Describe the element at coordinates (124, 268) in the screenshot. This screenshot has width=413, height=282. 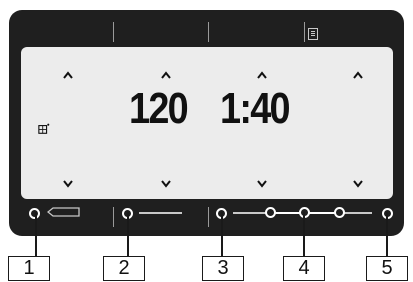
I see `button-label-2: 2` at that location.